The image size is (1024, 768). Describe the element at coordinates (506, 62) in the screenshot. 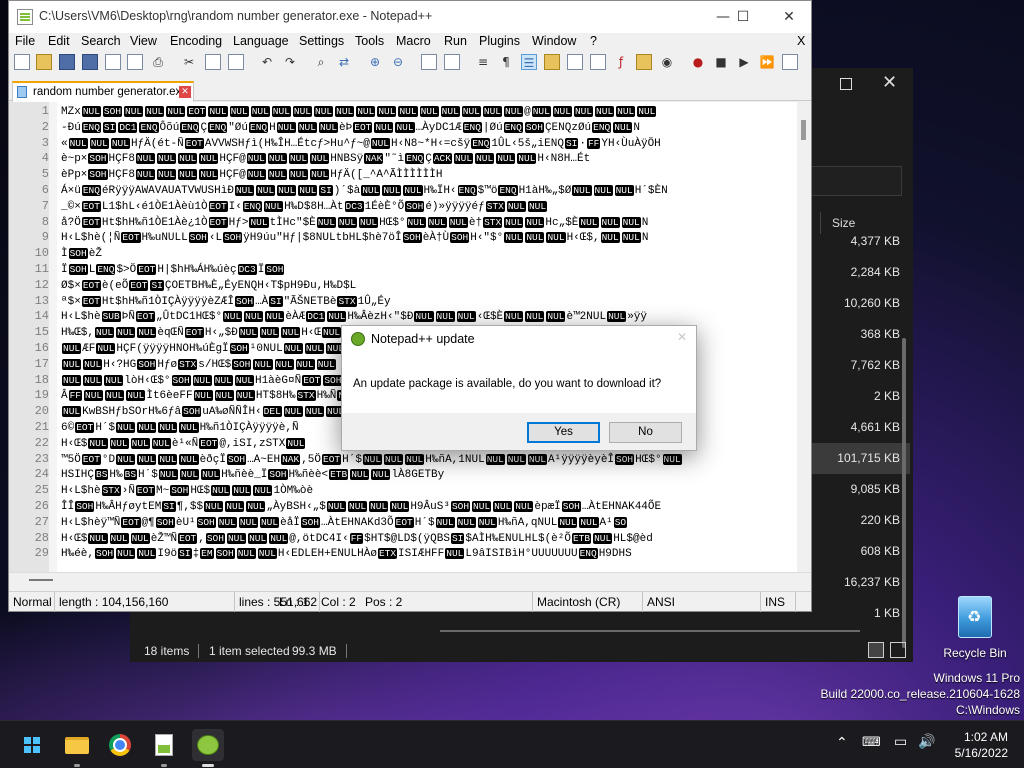

I see `show-all-characters-icon: ¶` at that location.